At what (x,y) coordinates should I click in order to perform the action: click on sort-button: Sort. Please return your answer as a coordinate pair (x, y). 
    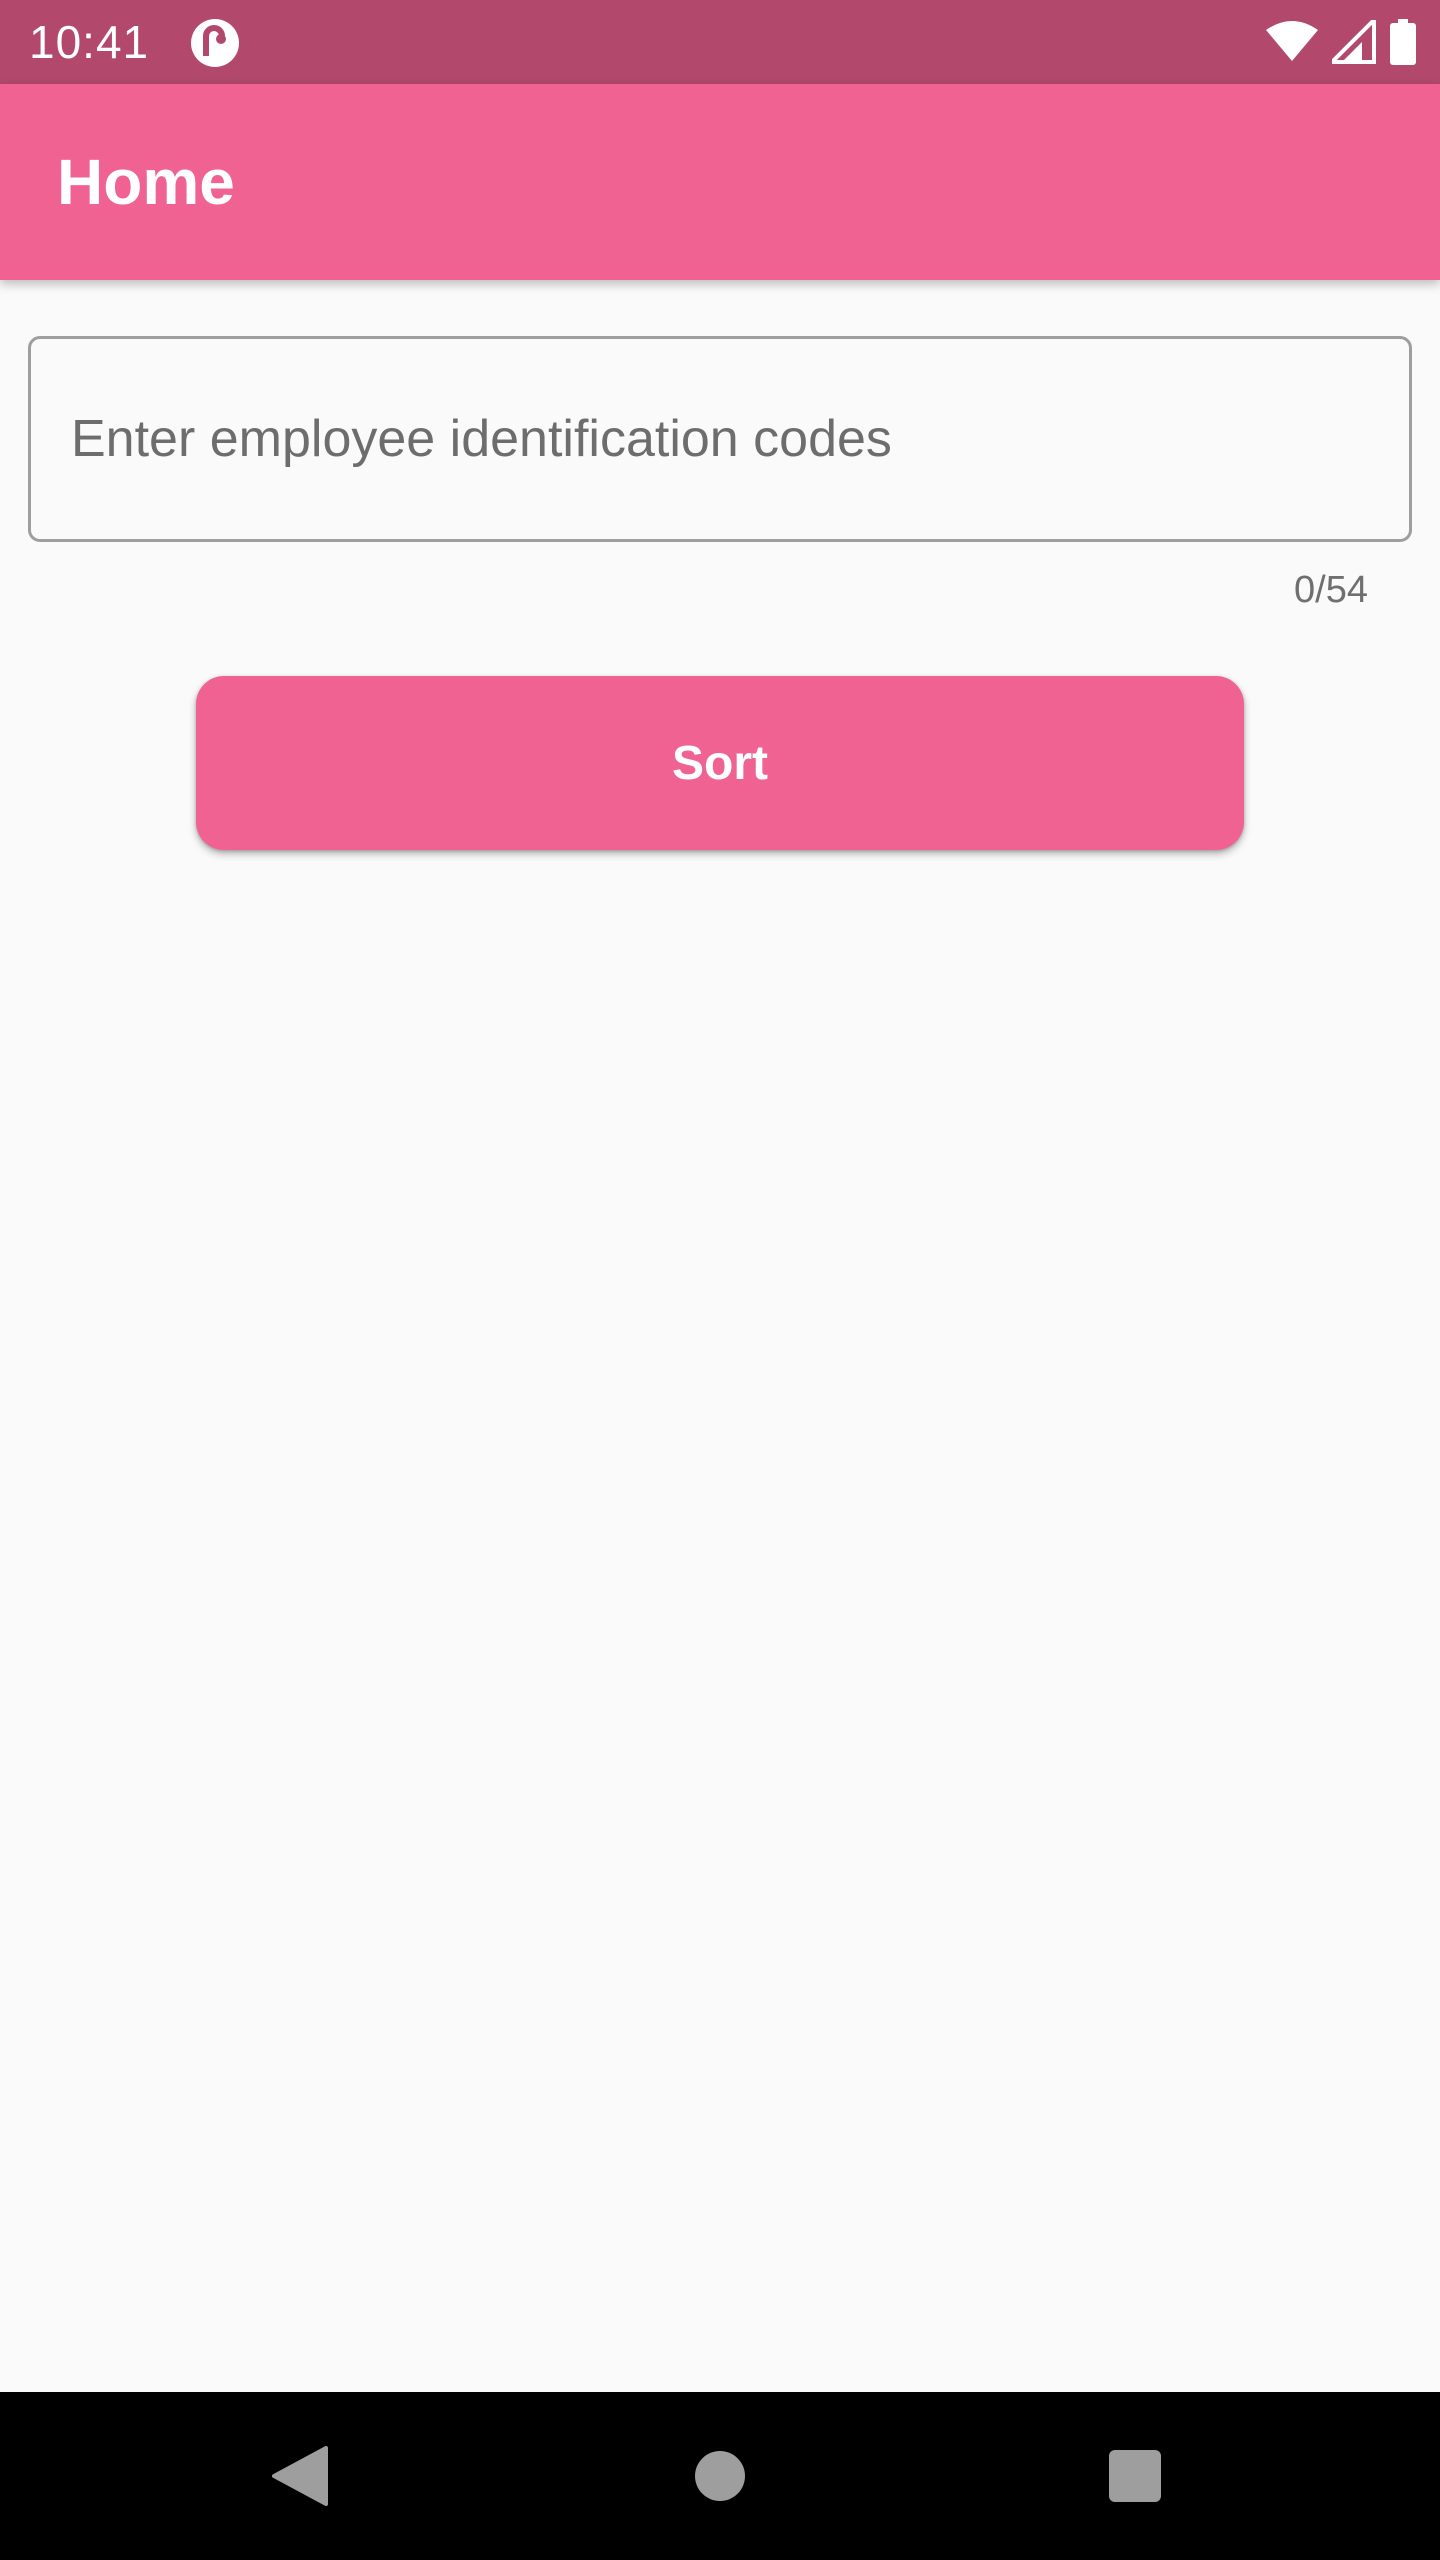
    Looking at the image, I should click on (720, 763).